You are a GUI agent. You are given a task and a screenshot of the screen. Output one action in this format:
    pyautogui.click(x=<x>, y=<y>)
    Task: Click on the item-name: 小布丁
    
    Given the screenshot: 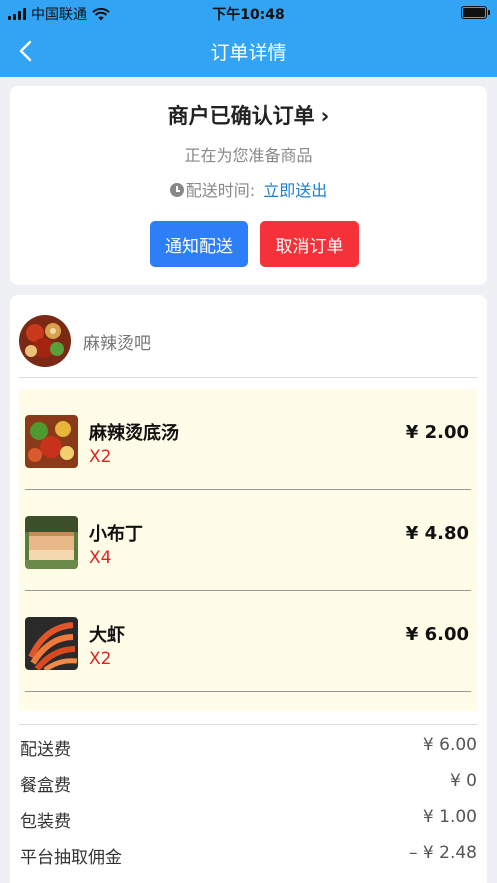 What is the action you would take?
    pyautogui.click(x=116, y=534)
    